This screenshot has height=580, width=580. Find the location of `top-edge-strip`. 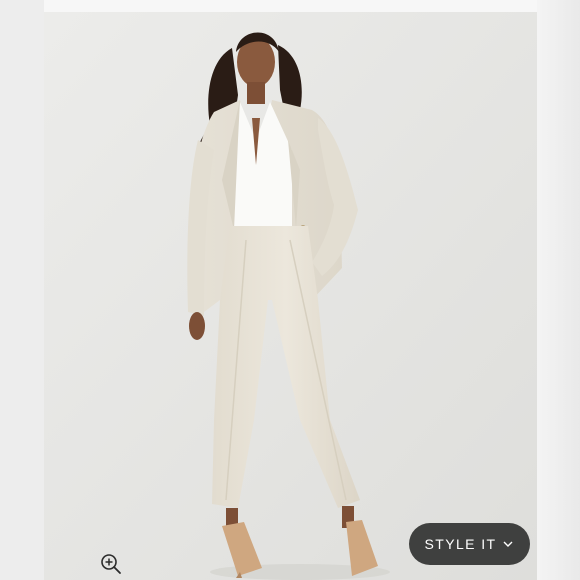

top-edge-strip is located at coordinates (290, 6).